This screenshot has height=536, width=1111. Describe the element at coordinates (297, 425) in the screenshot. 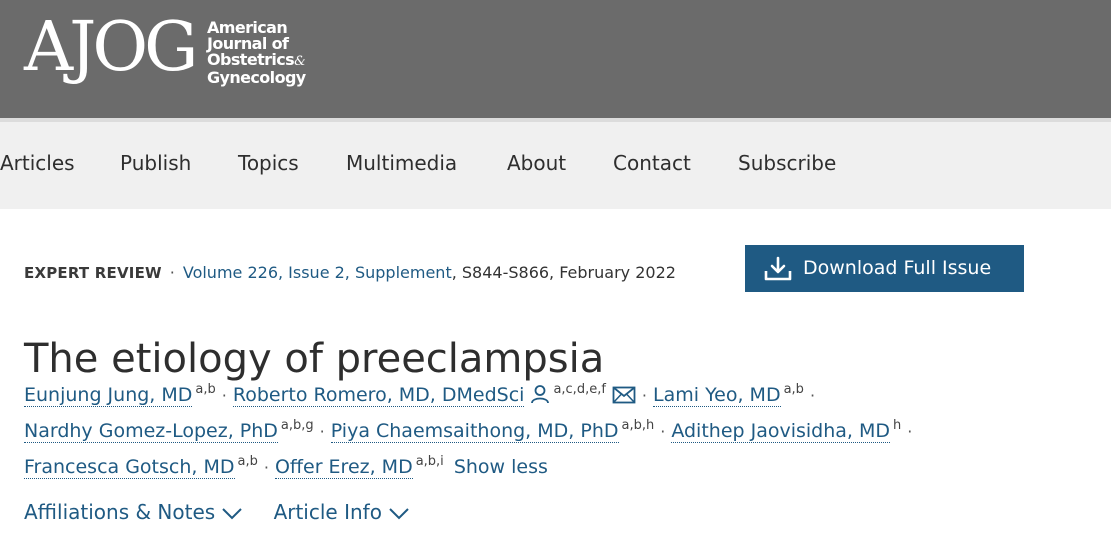

I see `author-affiliation-sup: a,b,g` at that location.